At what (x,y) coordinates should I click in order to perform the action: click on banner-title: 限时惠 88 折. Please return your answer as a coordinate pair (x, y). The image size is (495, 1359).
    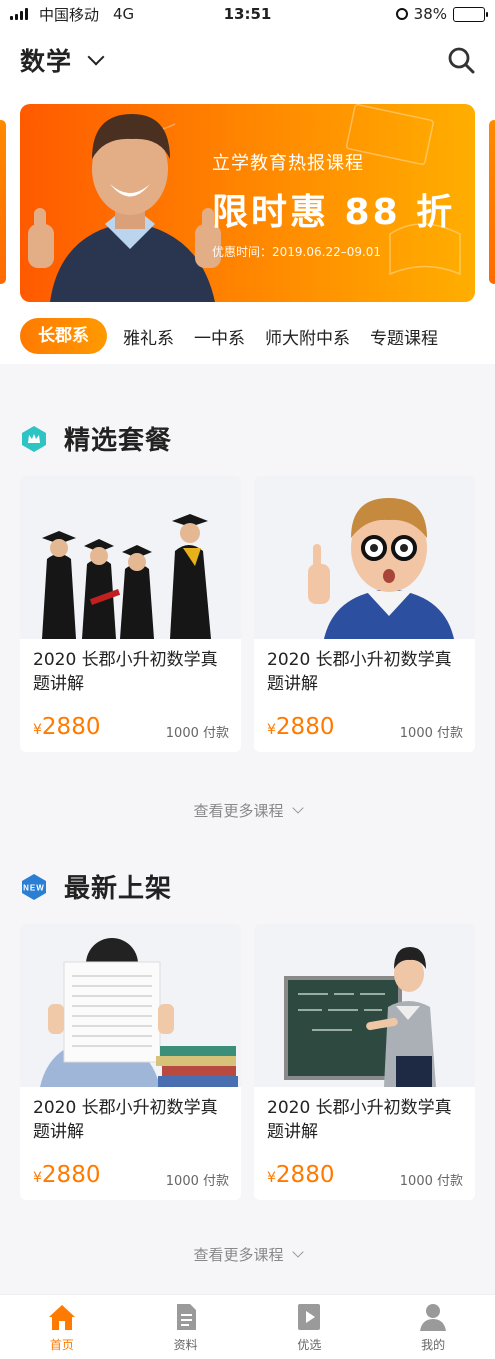
    Looking at the image, I should click on (334, 212).